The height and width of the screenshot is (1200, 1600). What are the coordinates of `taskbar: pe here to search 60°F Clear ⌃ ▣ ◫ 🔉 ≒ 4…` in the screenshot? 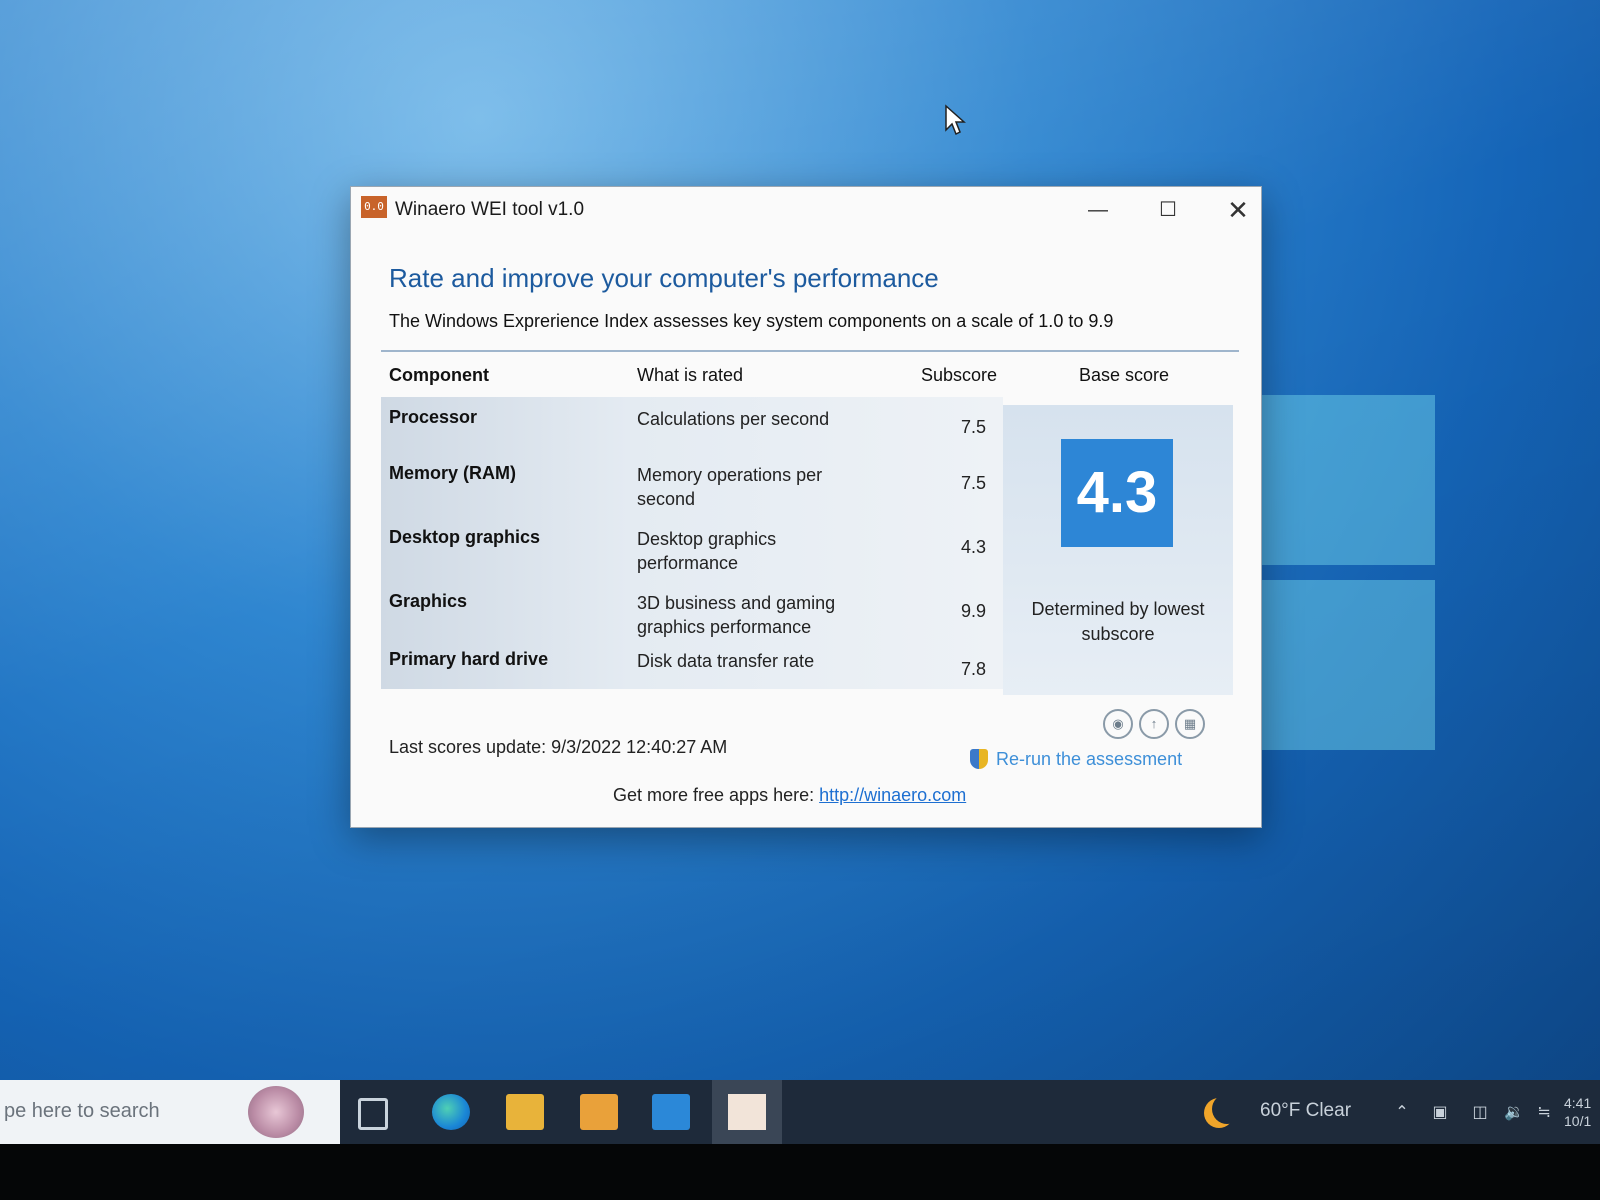 It's located at (800, 1112).